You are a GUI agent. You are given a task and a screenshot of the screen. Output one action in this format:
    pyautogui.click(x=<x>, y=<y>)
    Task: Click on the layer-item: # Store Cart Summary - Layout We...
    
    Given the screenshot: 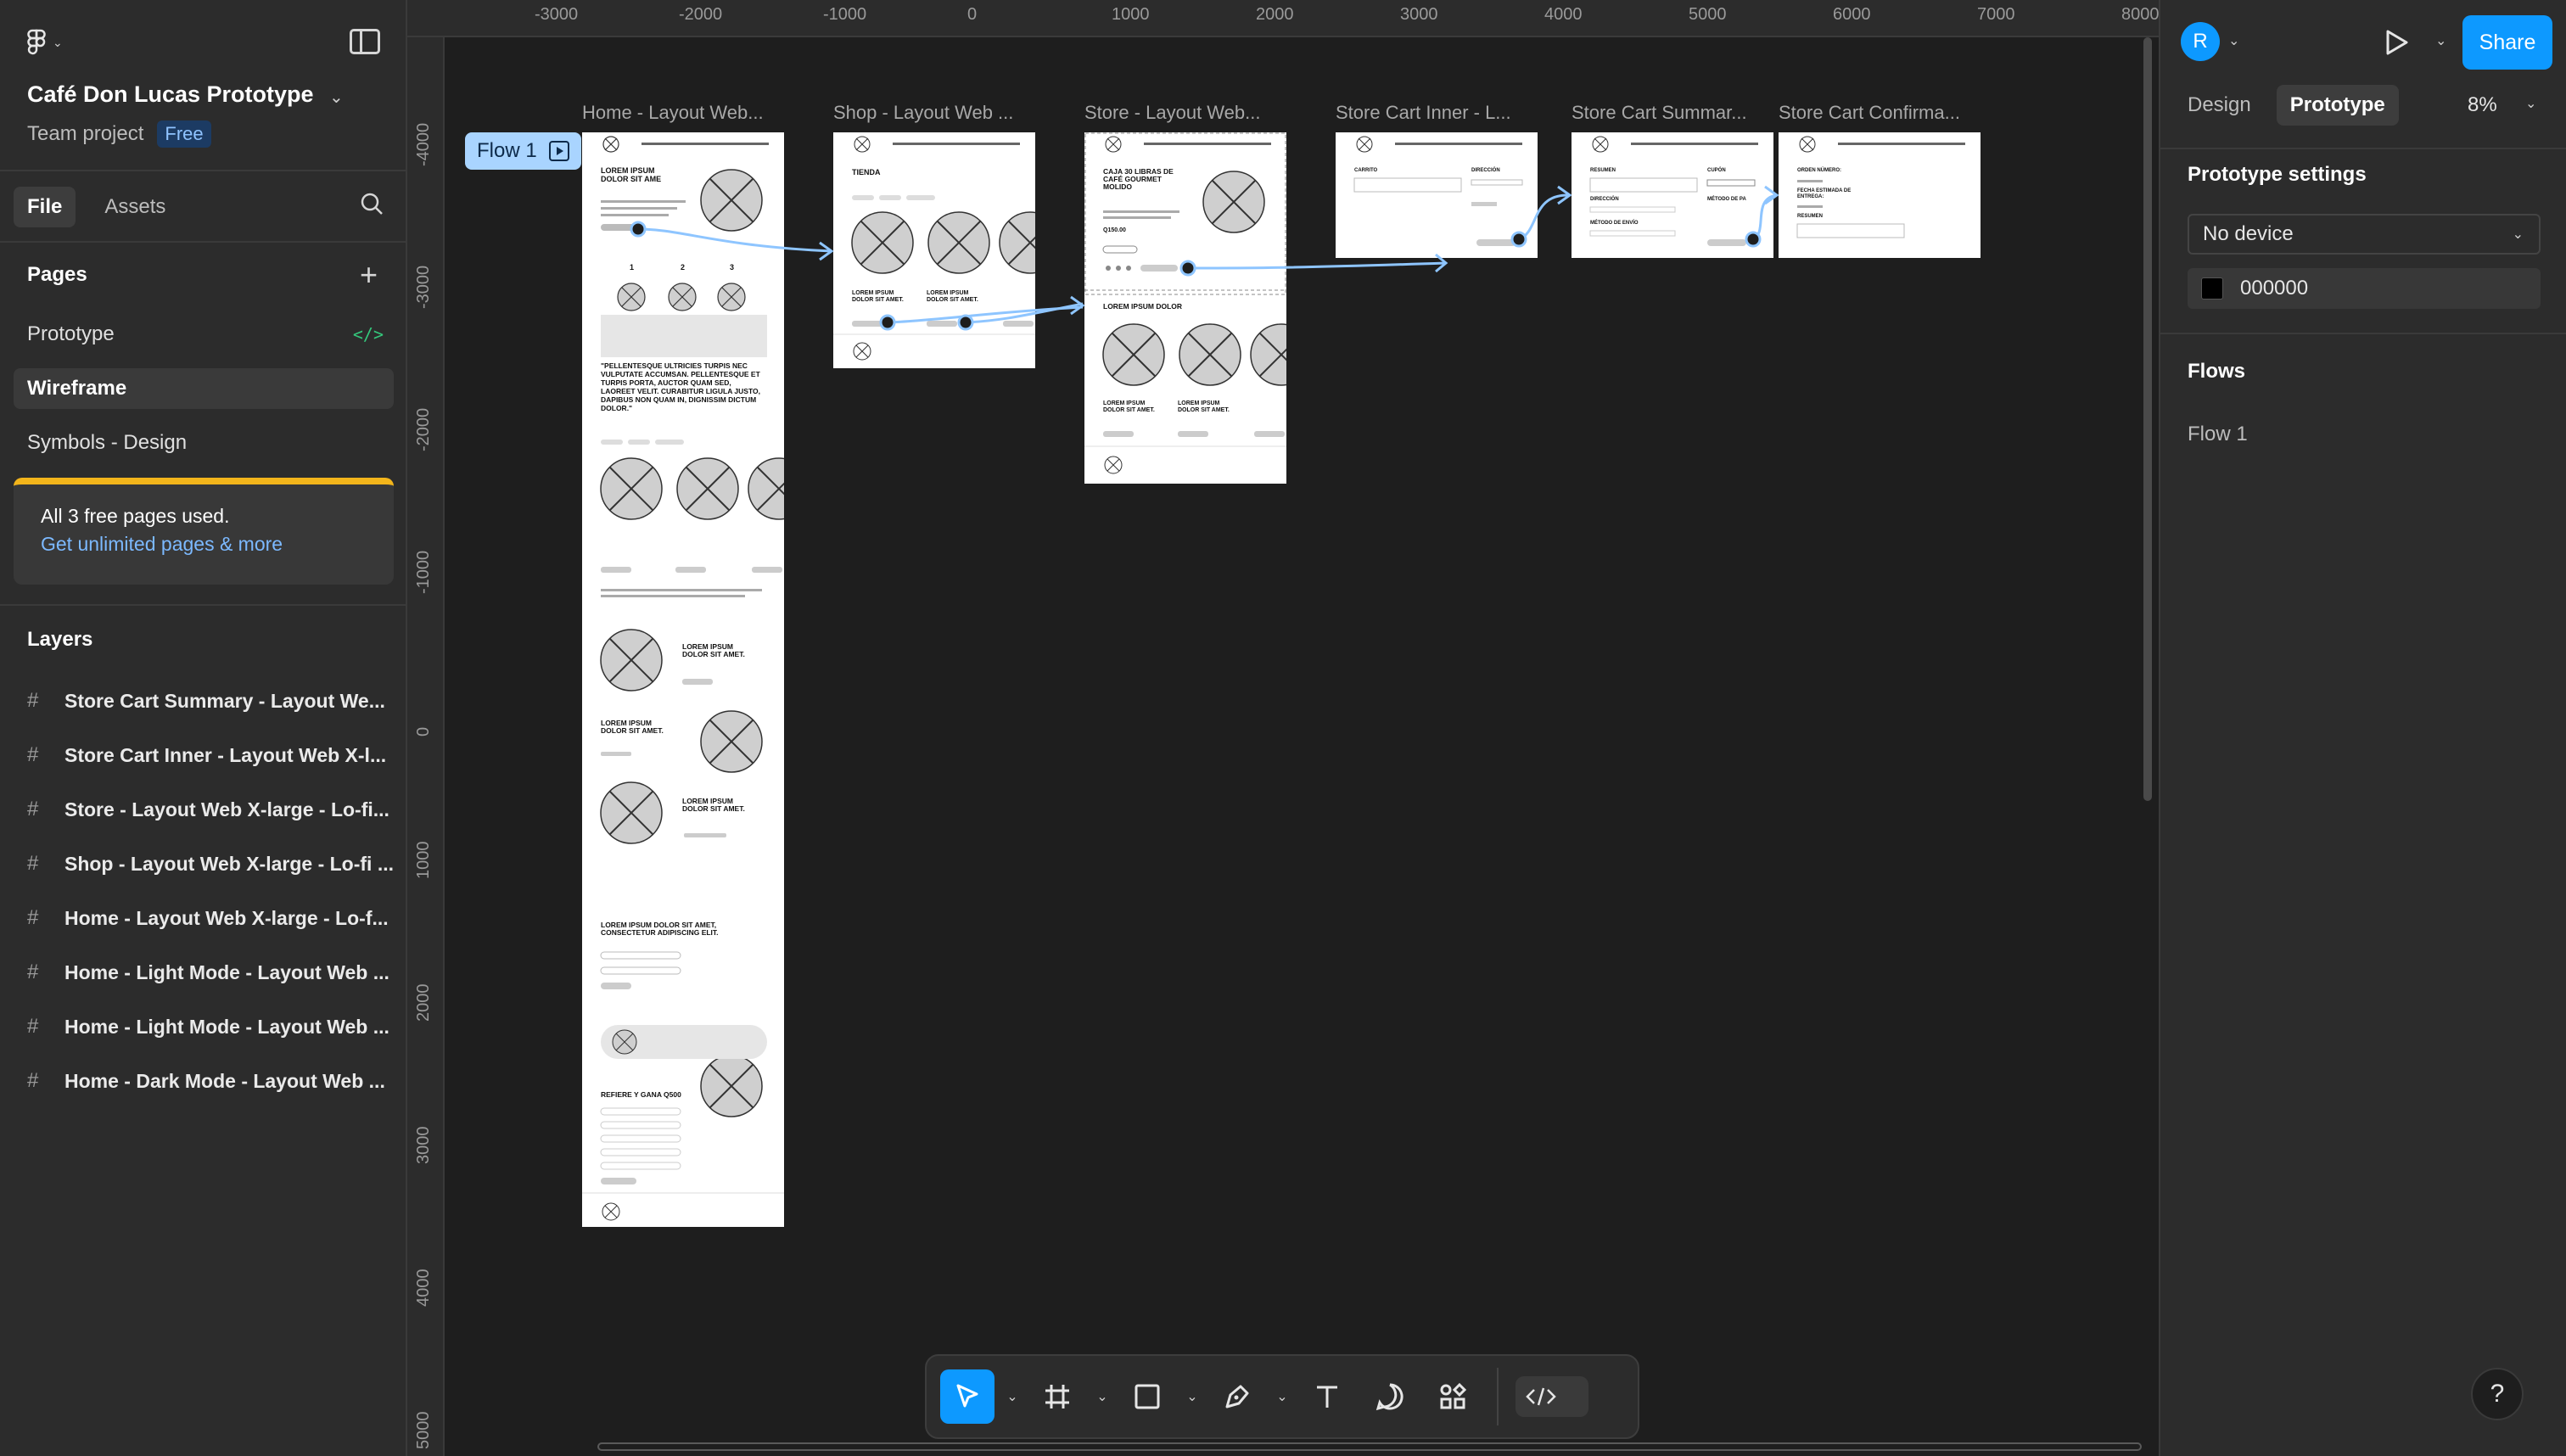 What is the action you would take?
    pyautogui.click(x=210, y=701)
    